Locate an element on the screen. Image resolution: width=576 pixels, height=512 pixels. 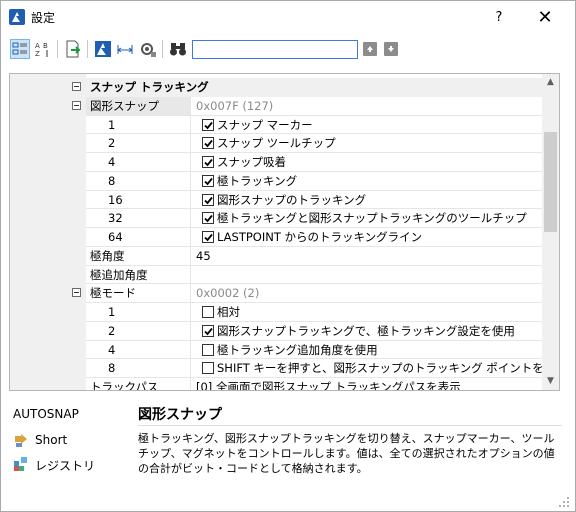
property-row: 4 スナップ吸着 is located at coordinates (276, 162).